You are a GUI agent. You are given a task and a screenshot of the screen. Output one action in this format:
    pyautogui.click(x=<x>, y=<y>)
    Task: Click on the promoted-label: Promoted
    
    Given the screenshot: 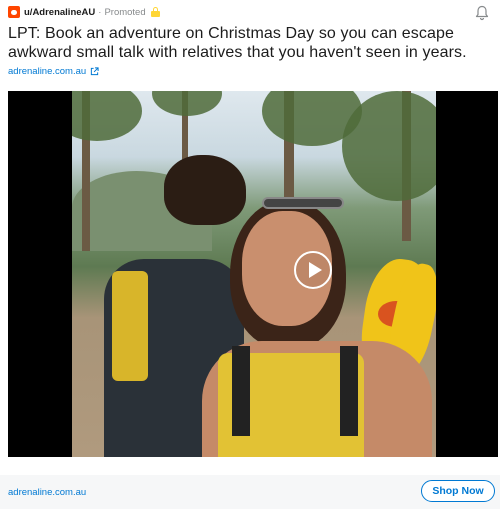 What is the action you would take?
    pyautogui.click(x=125, y=12)
    